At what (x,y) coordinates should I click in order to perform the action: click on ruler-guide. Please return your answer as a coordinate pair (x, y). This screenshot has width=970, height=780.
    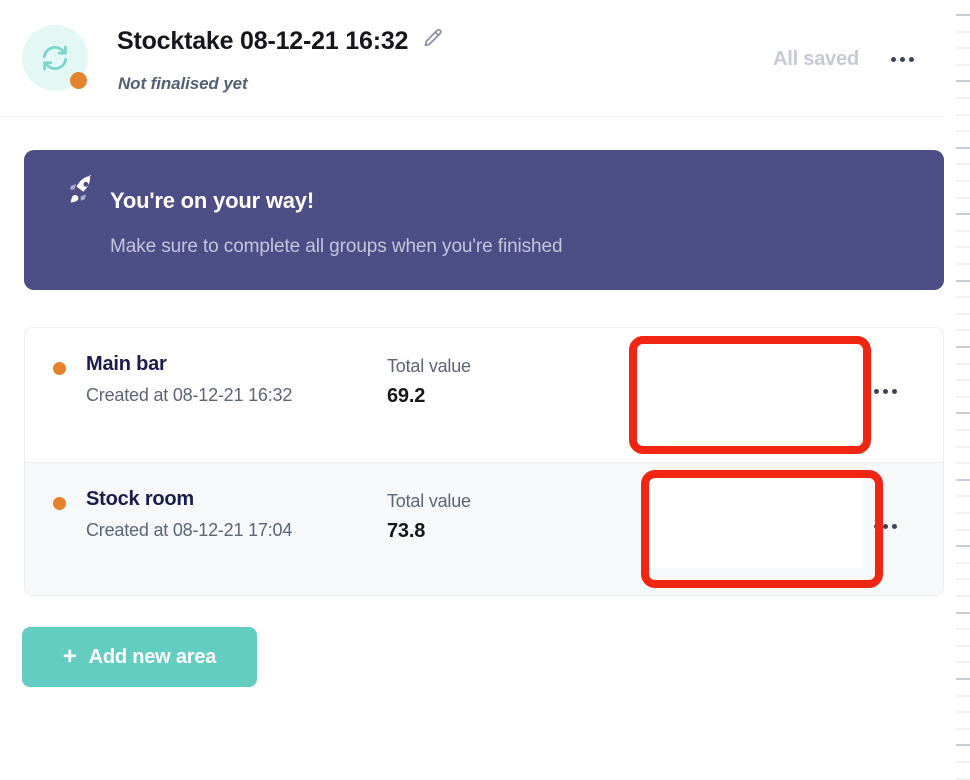
    Looking at the image, I should click on (960, 390).